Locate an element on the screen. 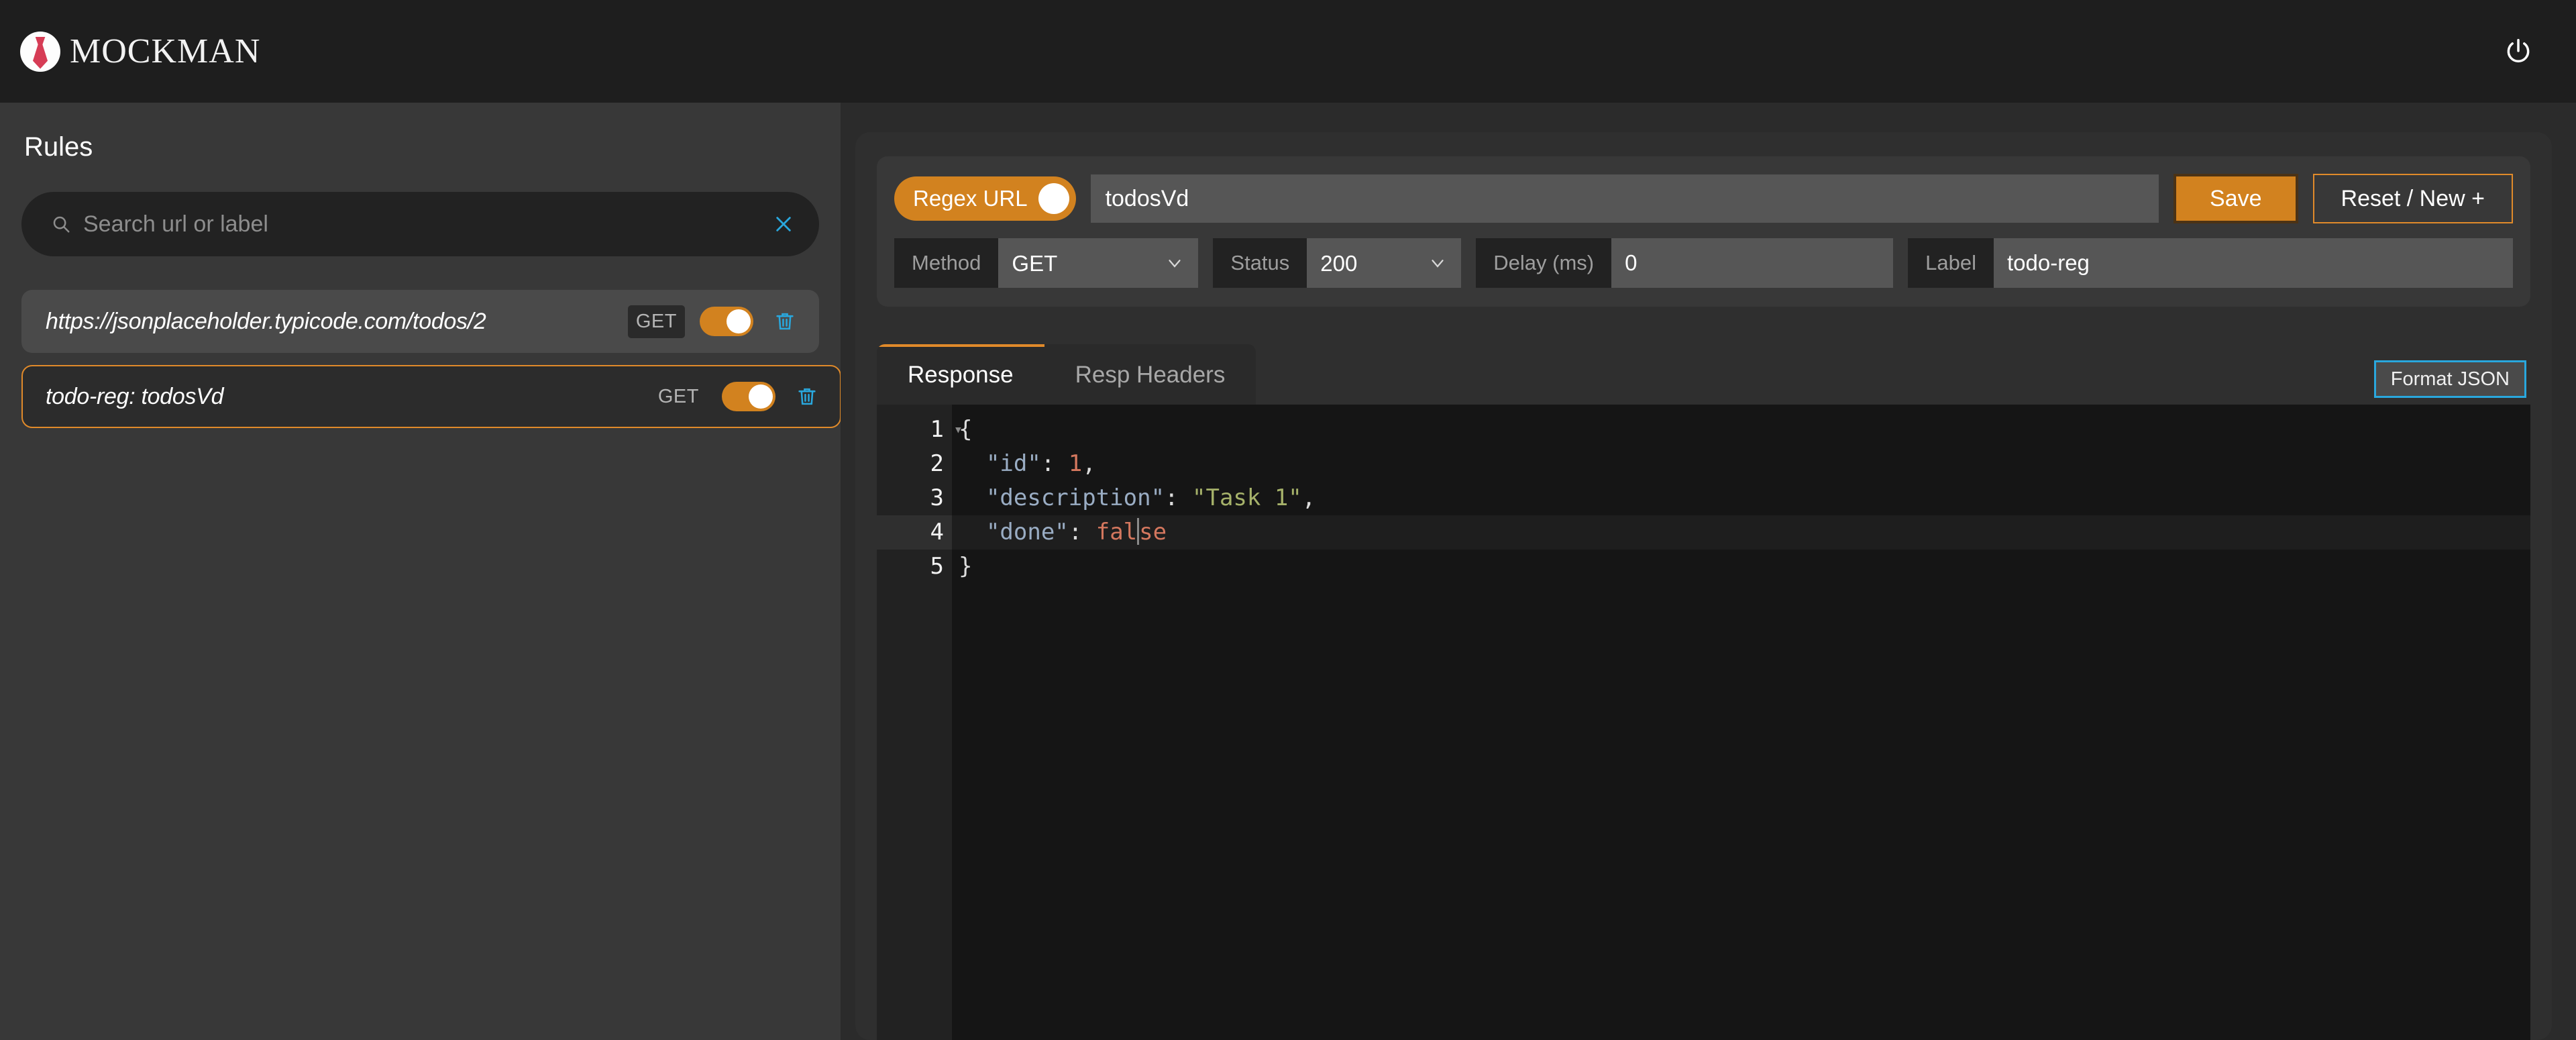  format-json-button: Format JSON is located at coordinates (2449, 379).